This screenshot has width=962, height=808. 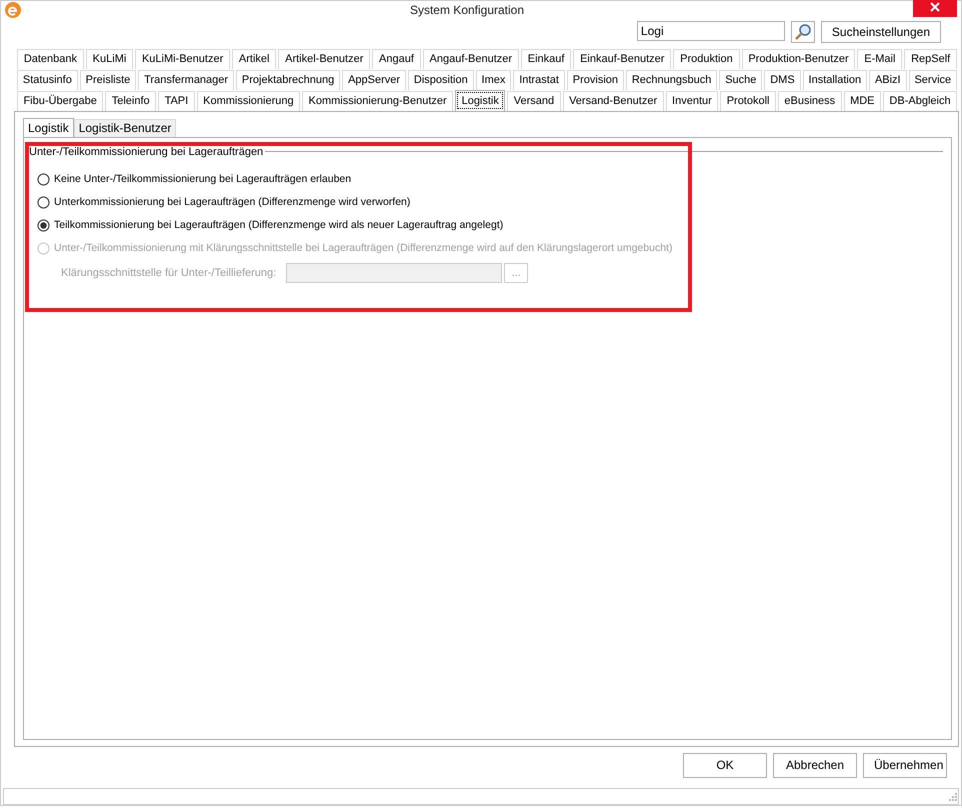 I want to click on tab: Projektabrechnung, so click(x=288, y=80).